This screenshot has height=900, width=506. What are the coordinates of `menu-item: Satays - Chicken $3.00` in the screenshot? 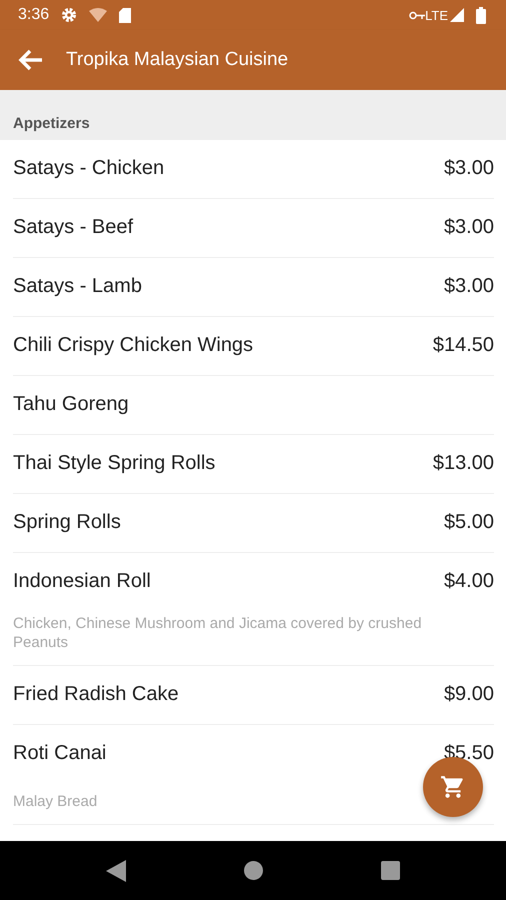 It's located at (253, 169).